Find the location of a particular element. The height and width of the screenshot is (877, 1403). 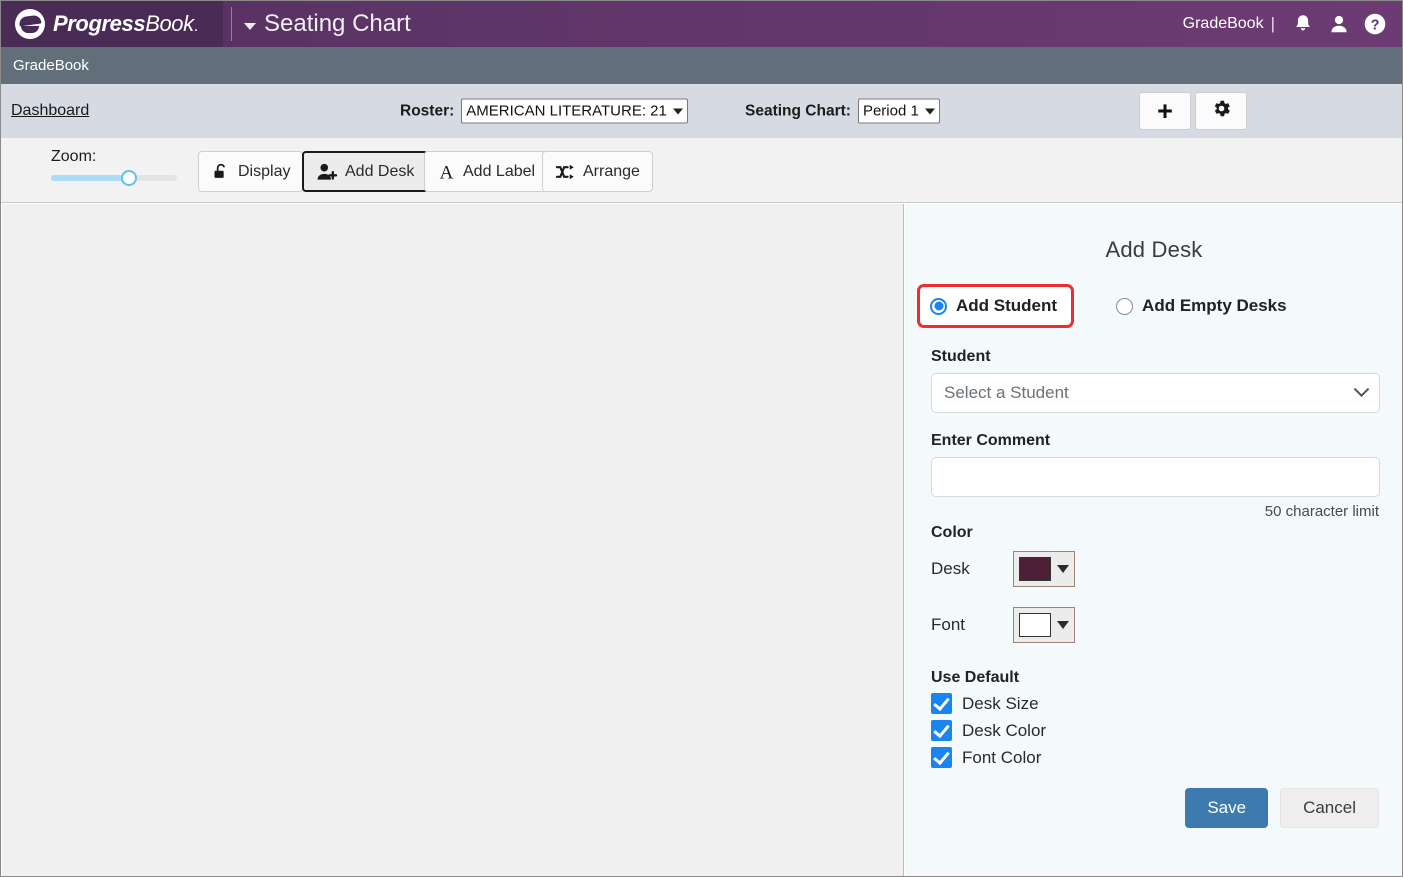

add-desk-button: Add Desk is located at coordinates (365, 171).